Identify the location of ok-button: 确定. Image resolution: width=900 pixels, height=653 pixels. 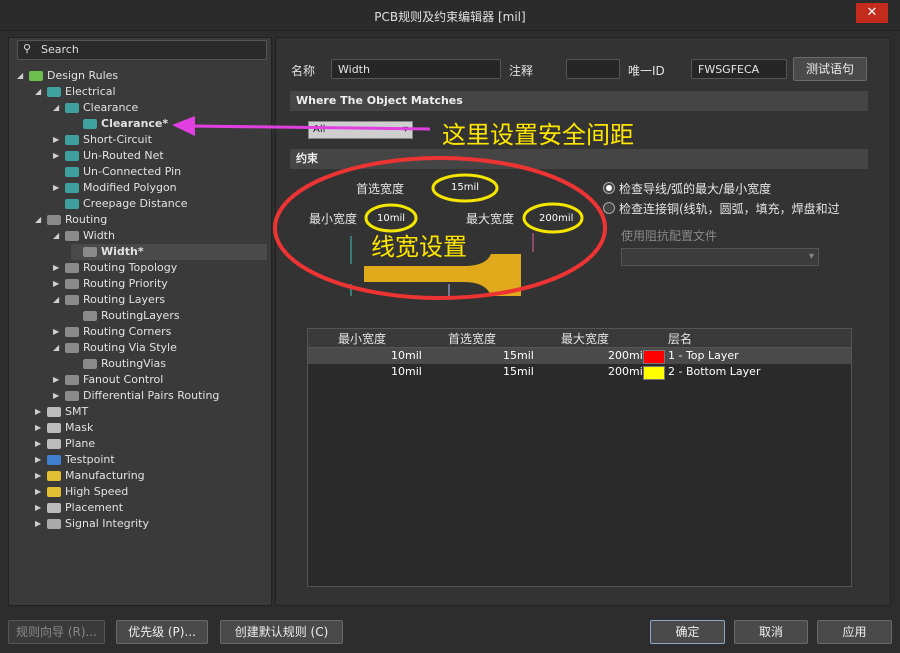
(687, 632).